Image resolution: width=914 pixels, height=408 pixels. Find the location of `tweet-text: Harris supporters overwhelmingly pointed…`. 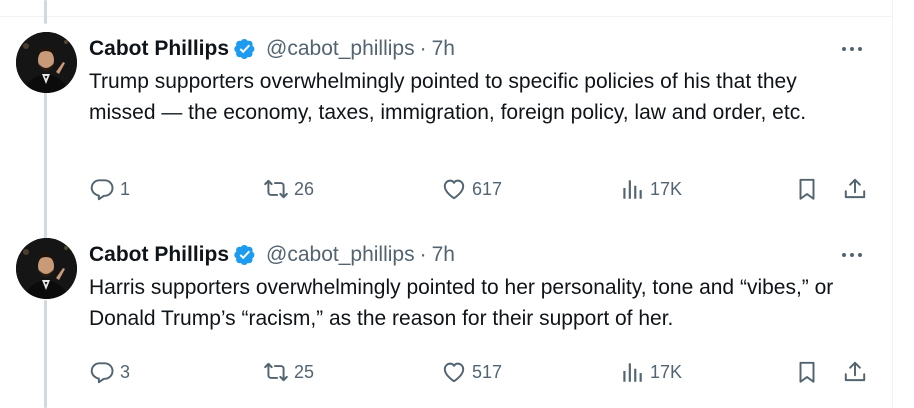

tweet-text: Harris supporters overwhelmingly pointed… is located at coordinates (461, 303).